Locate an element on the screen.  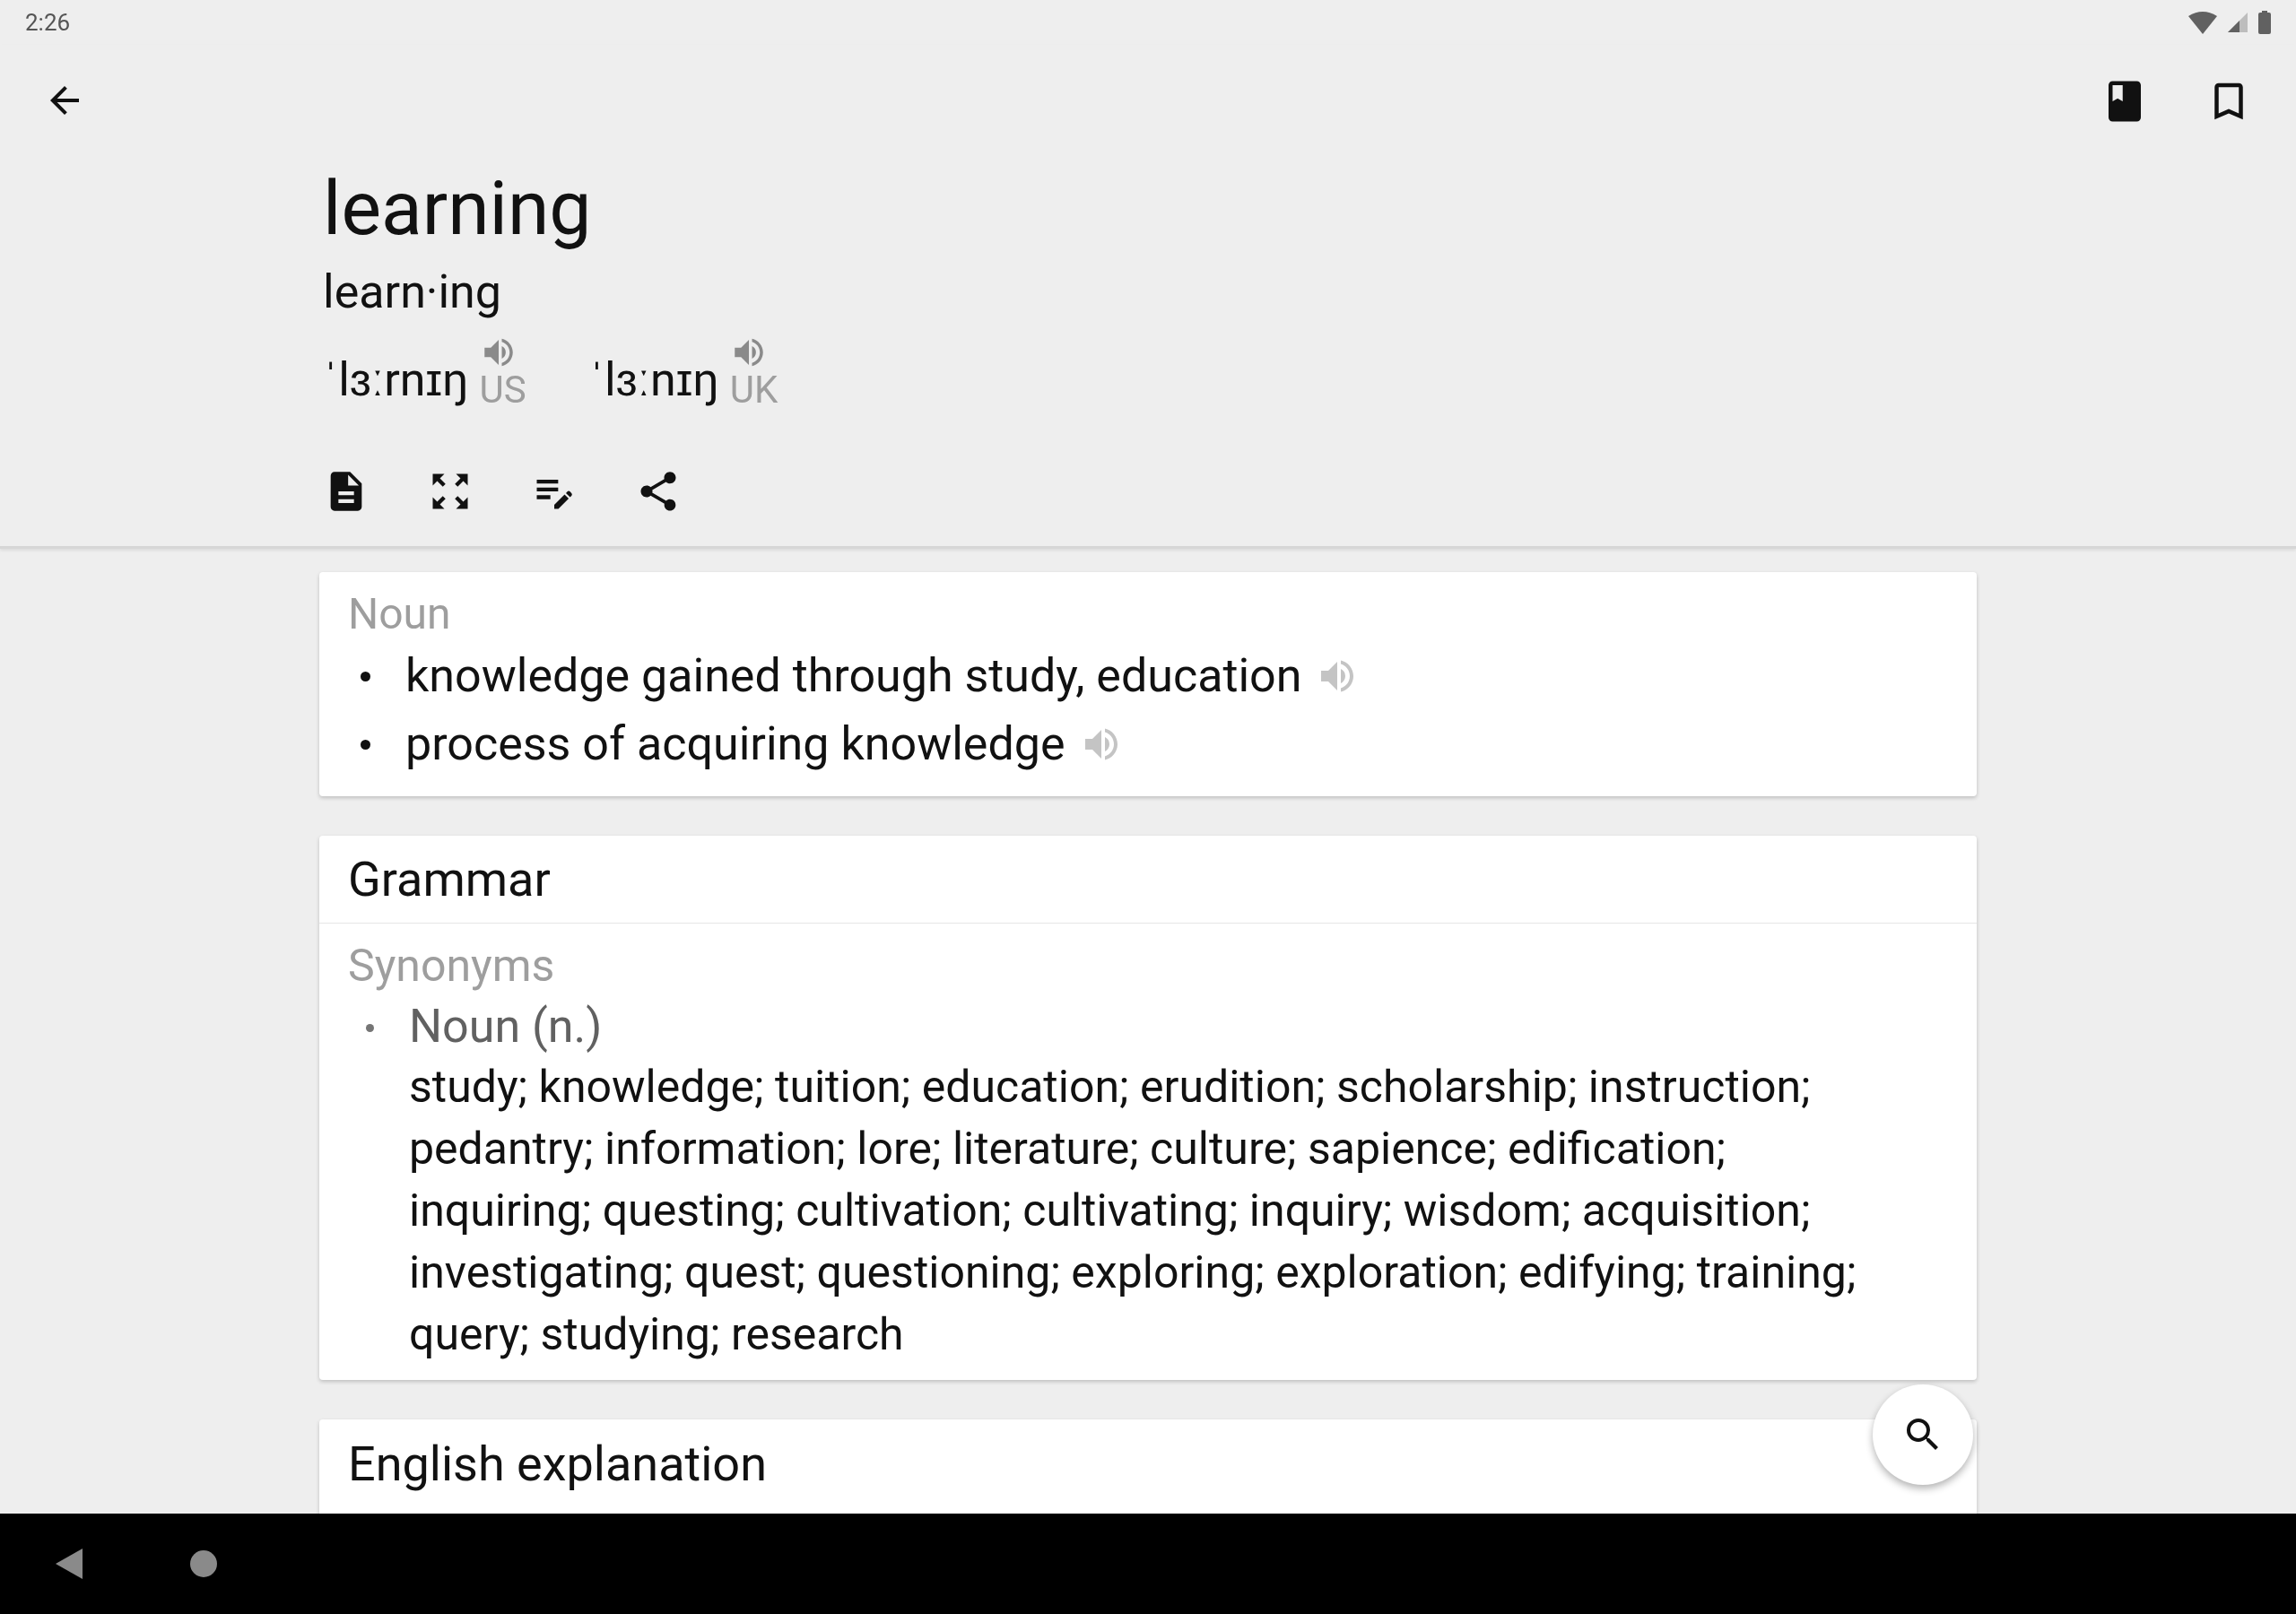
region-label: US is located at coordinates (502, 390).